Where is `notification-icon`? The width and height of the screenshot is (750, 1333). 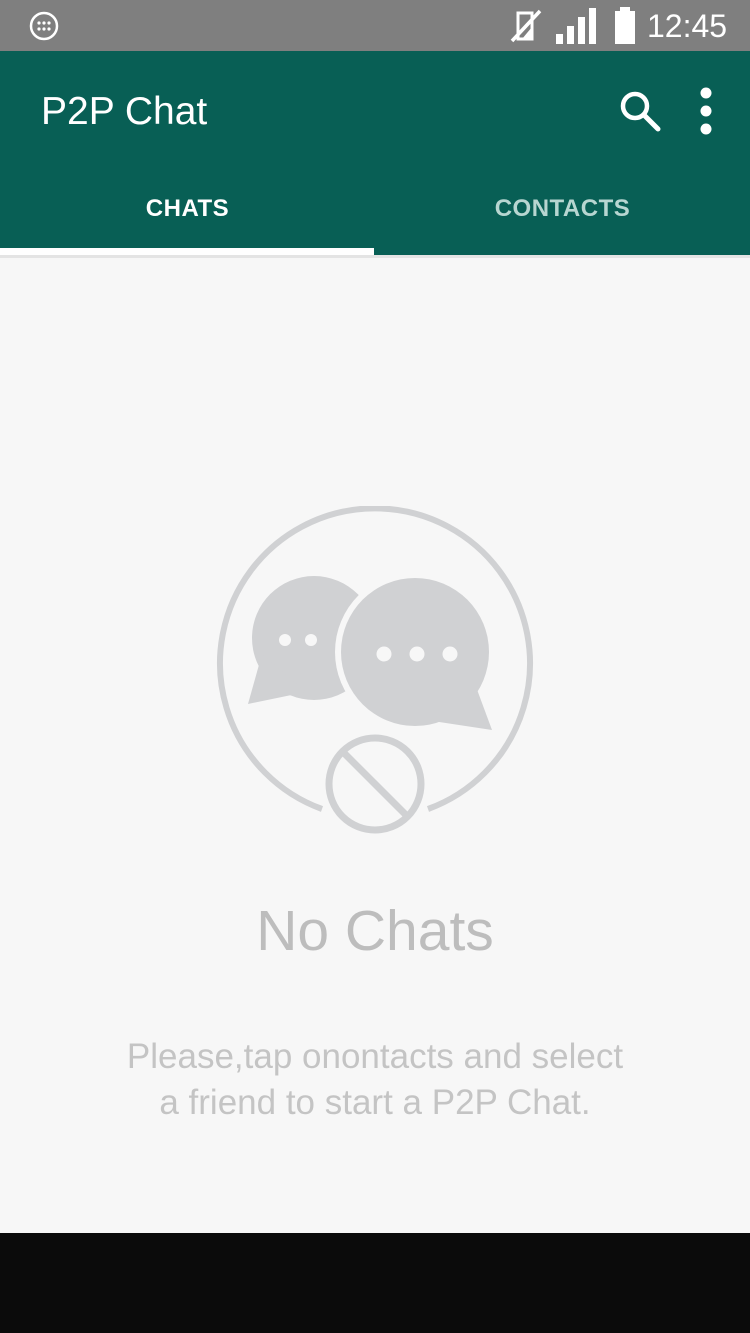 notification-icon is located at coordinates (44, 26).